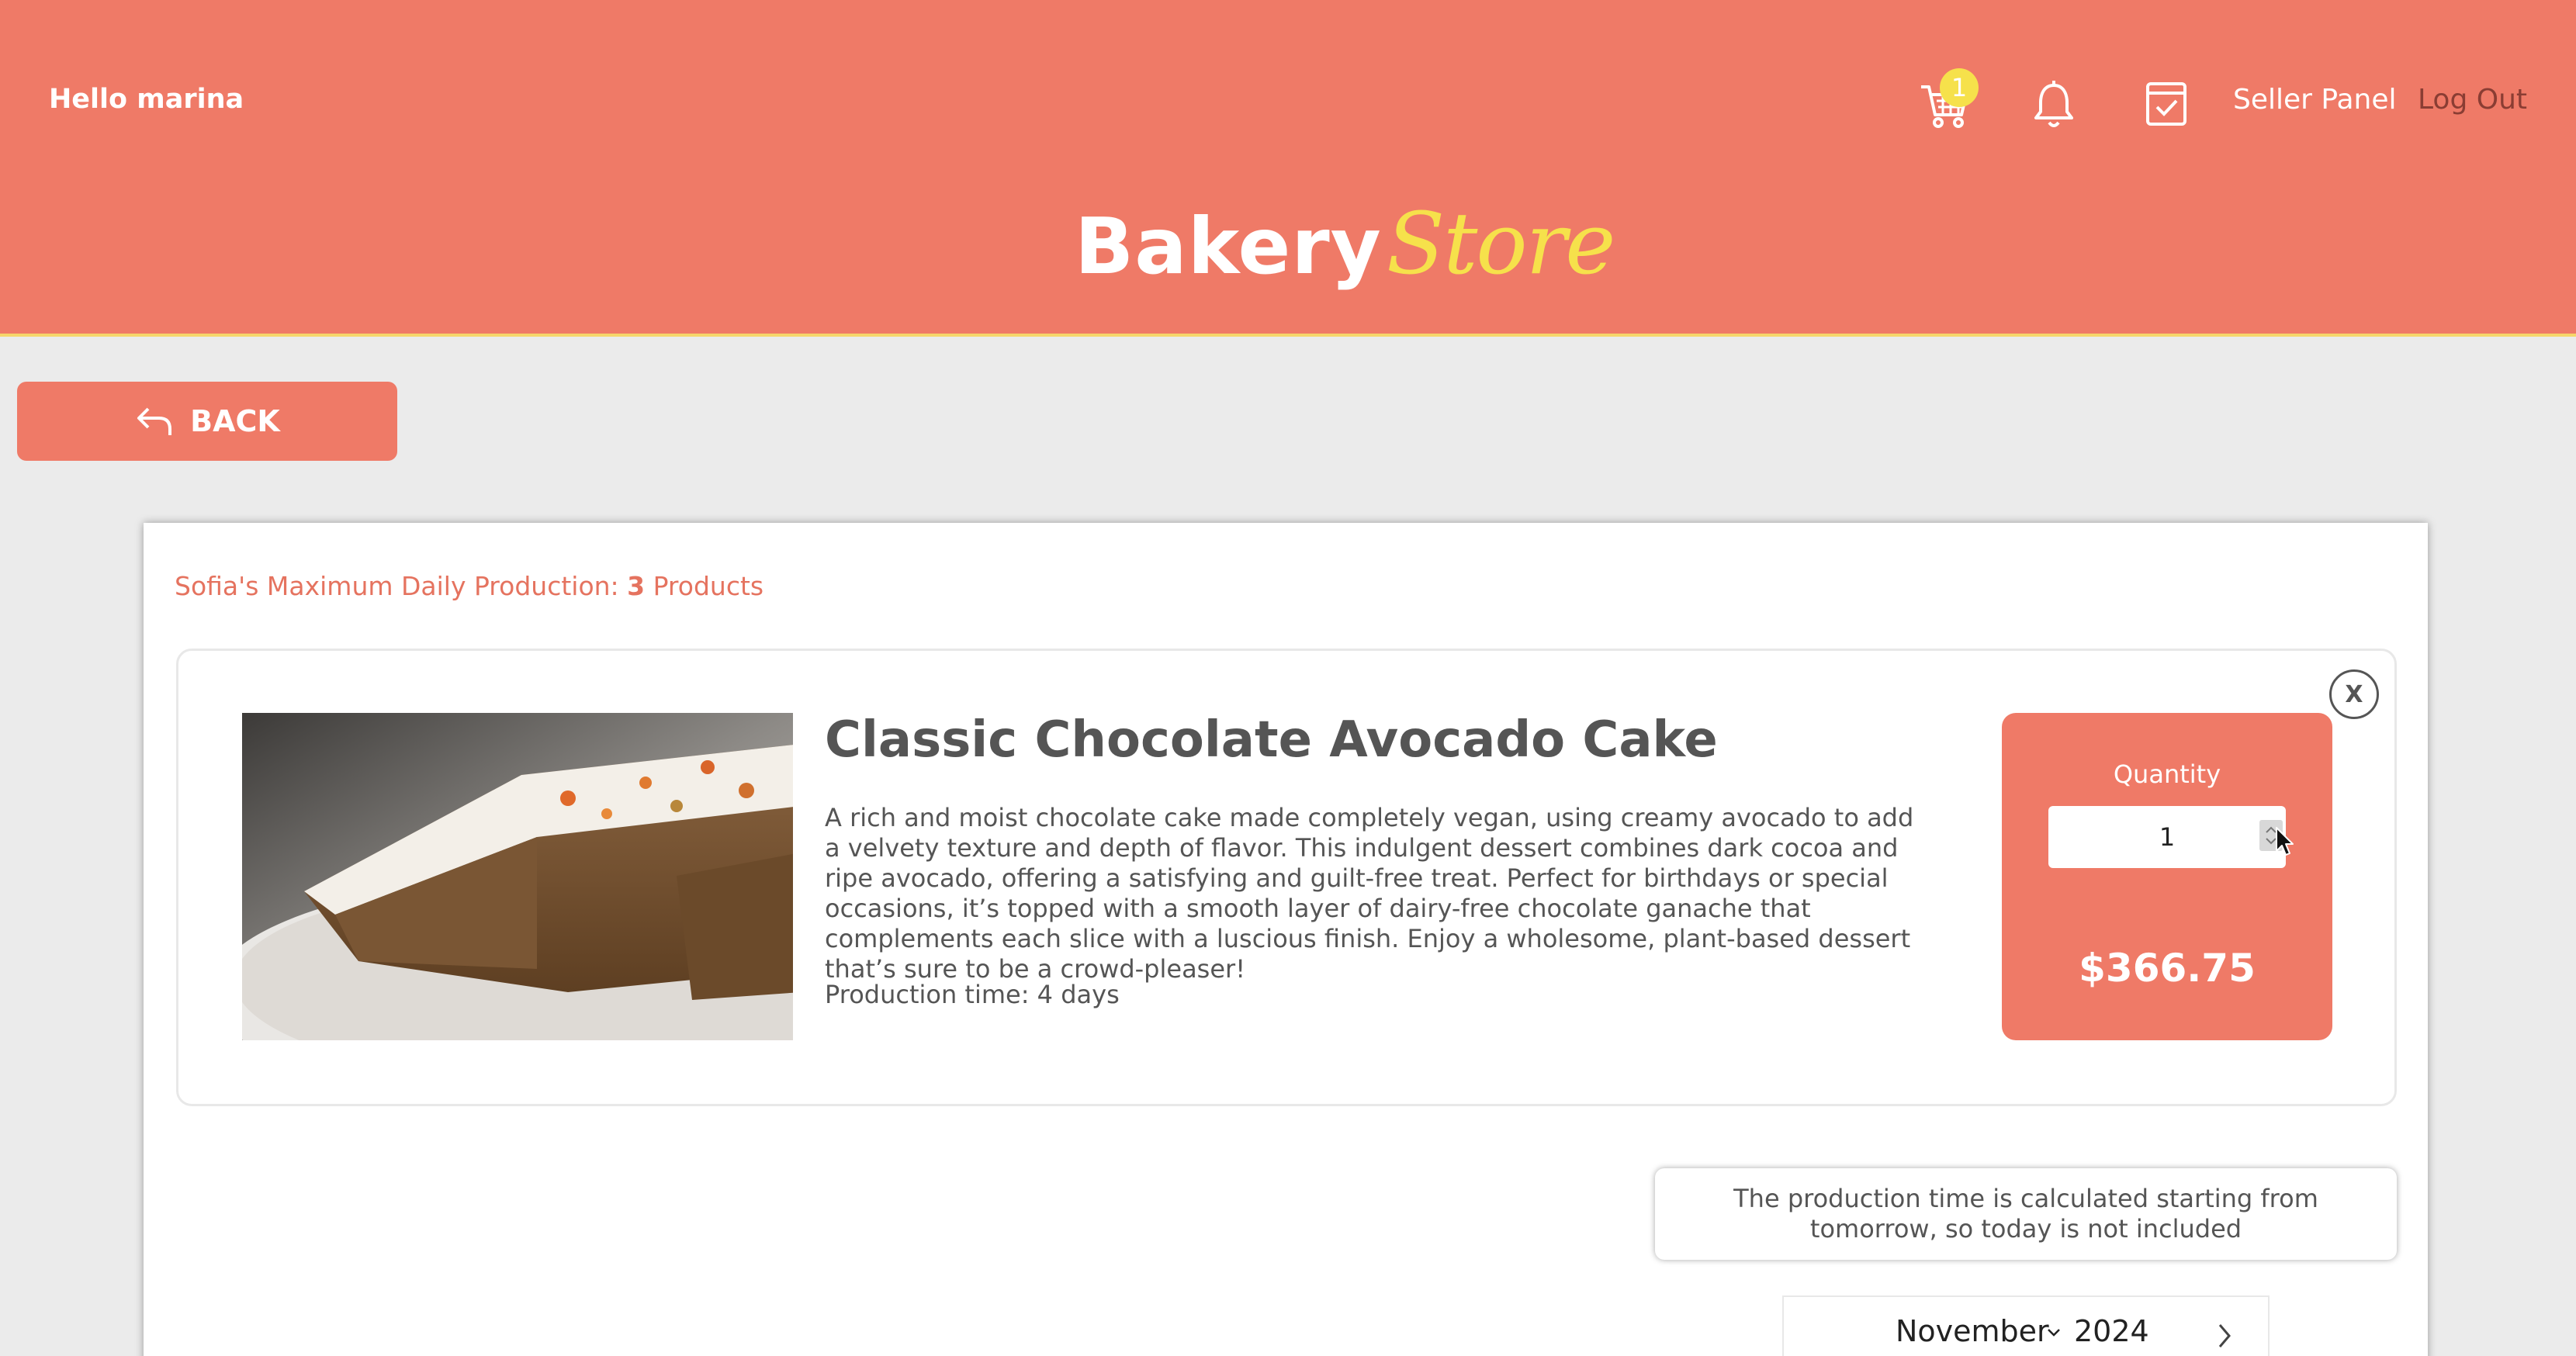 The image size is (2576, 1356). What do you see at coordinates (2054, 102) in the screenshot?
I see `bell-icon` at bounding box center [2054, 102].